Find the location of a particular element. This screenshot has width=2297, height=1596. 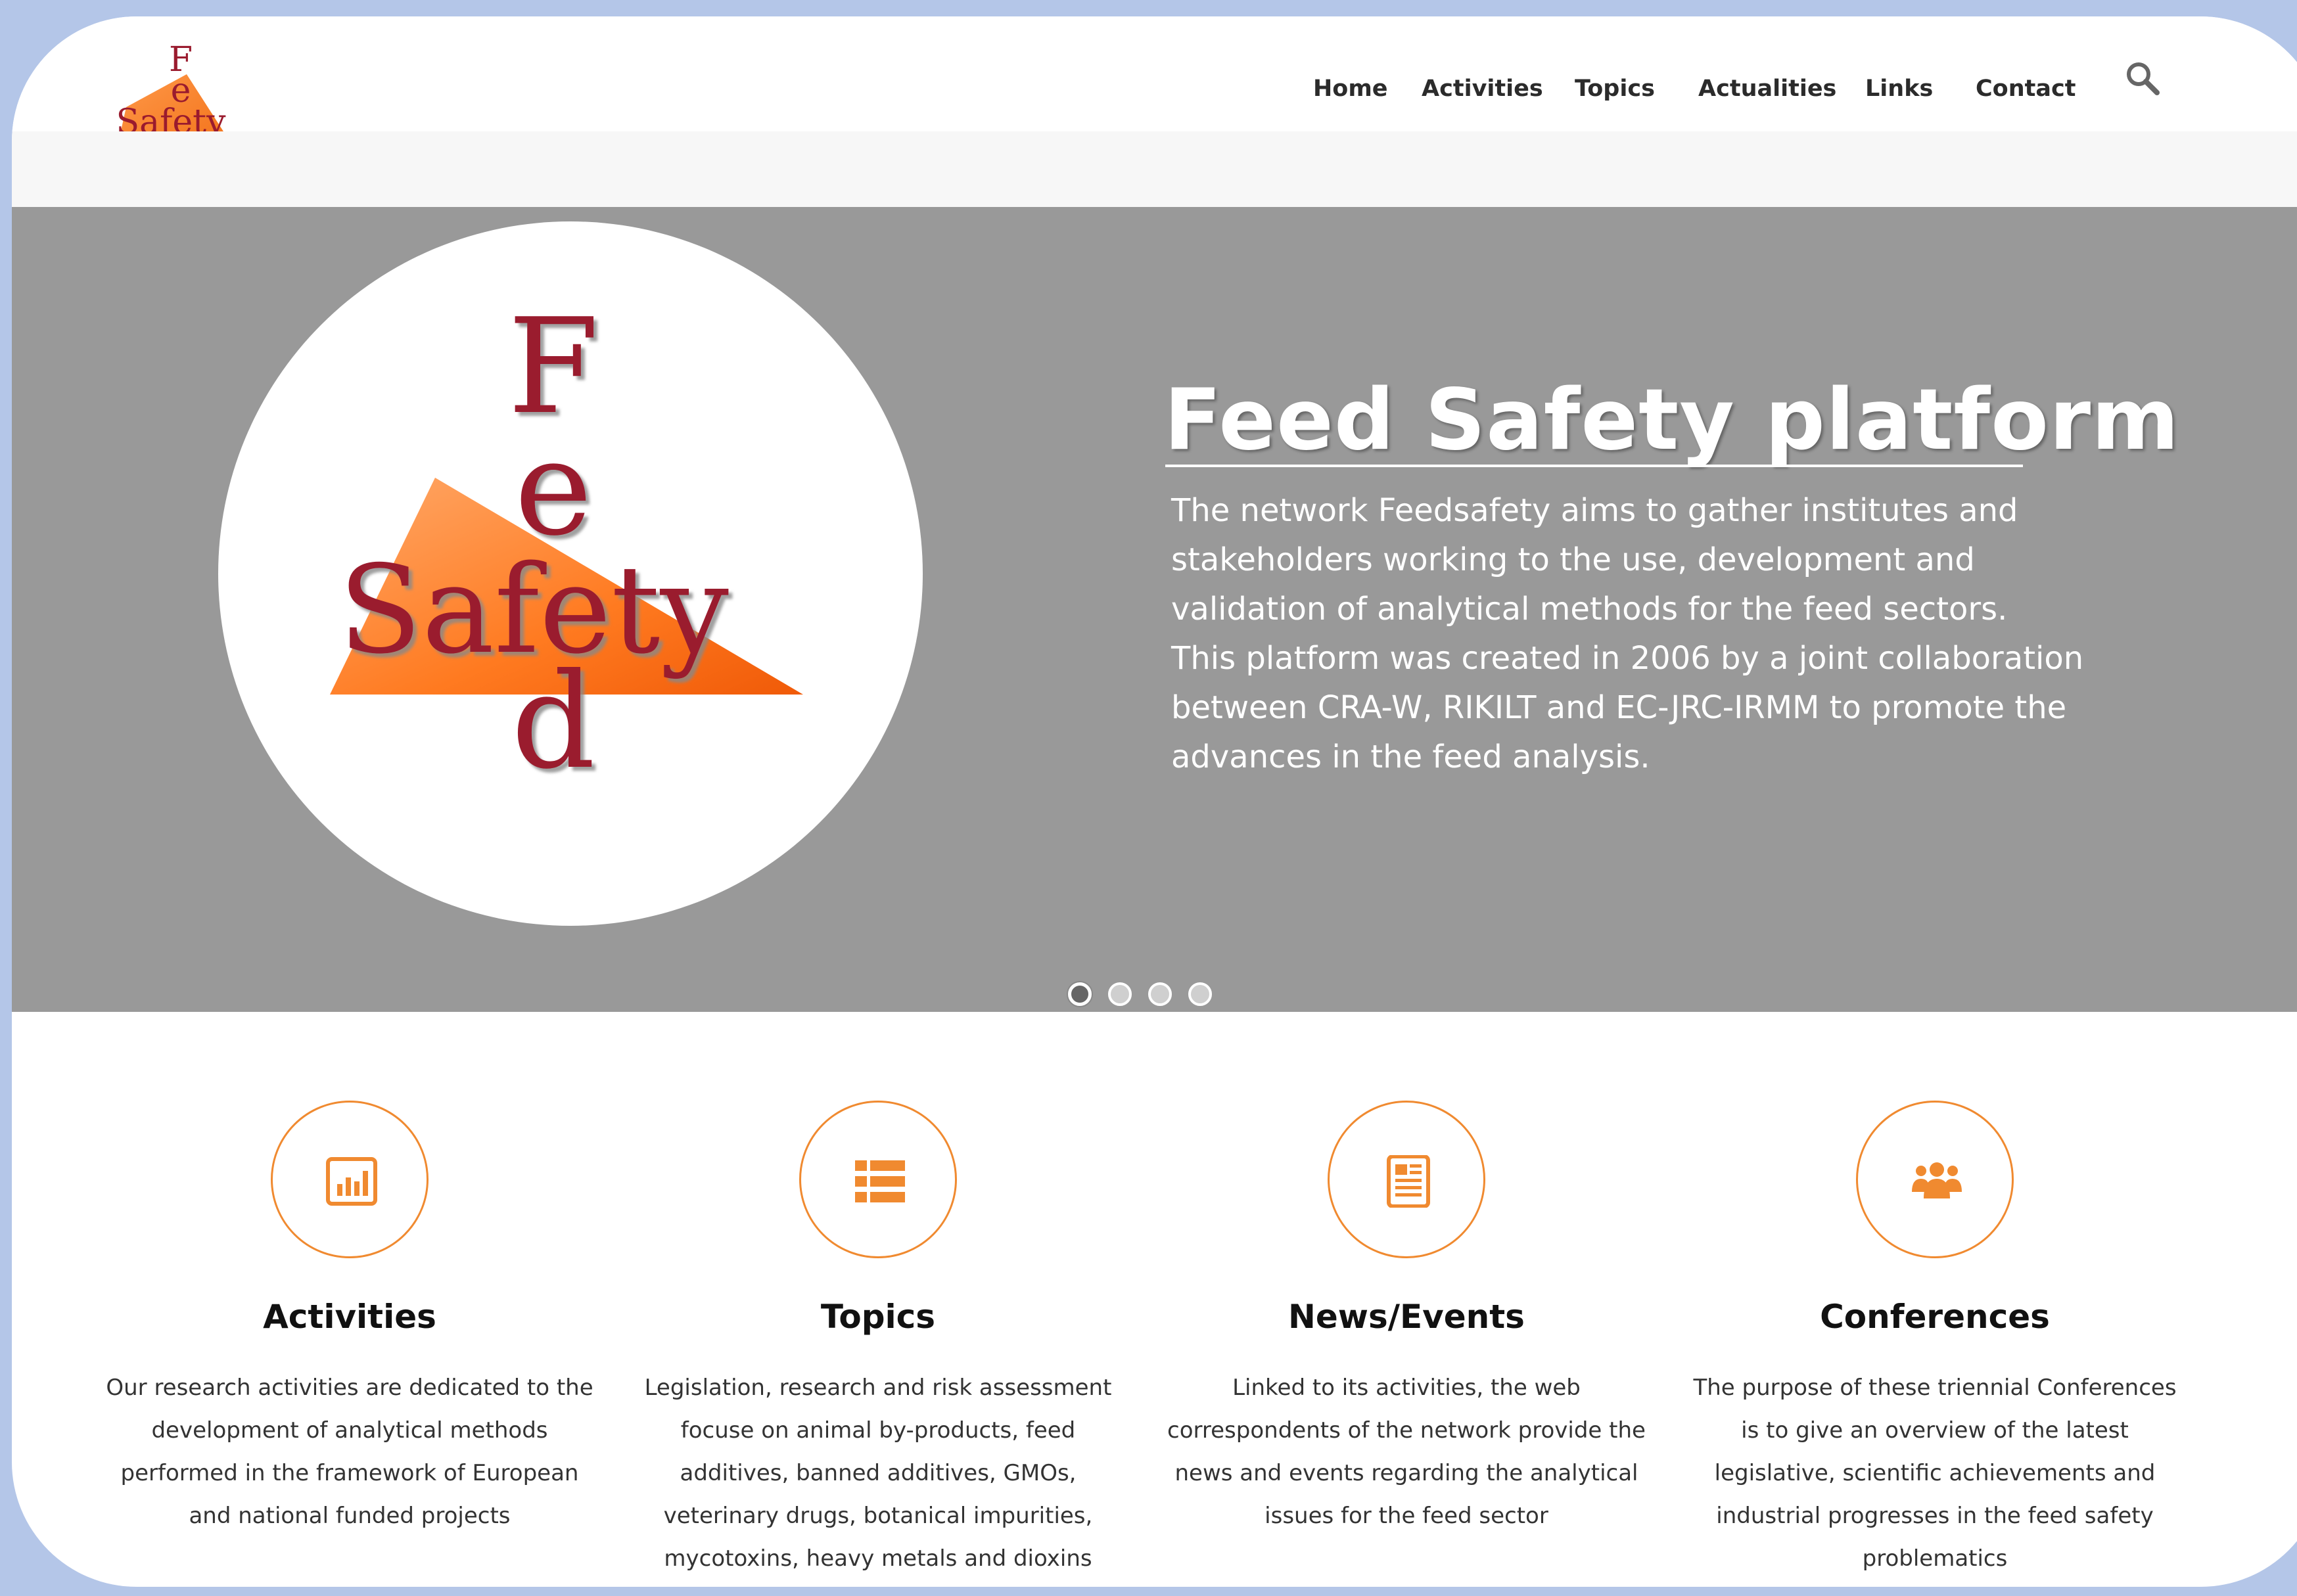

feature-activities-circle is located at coordinates (350, 1179).